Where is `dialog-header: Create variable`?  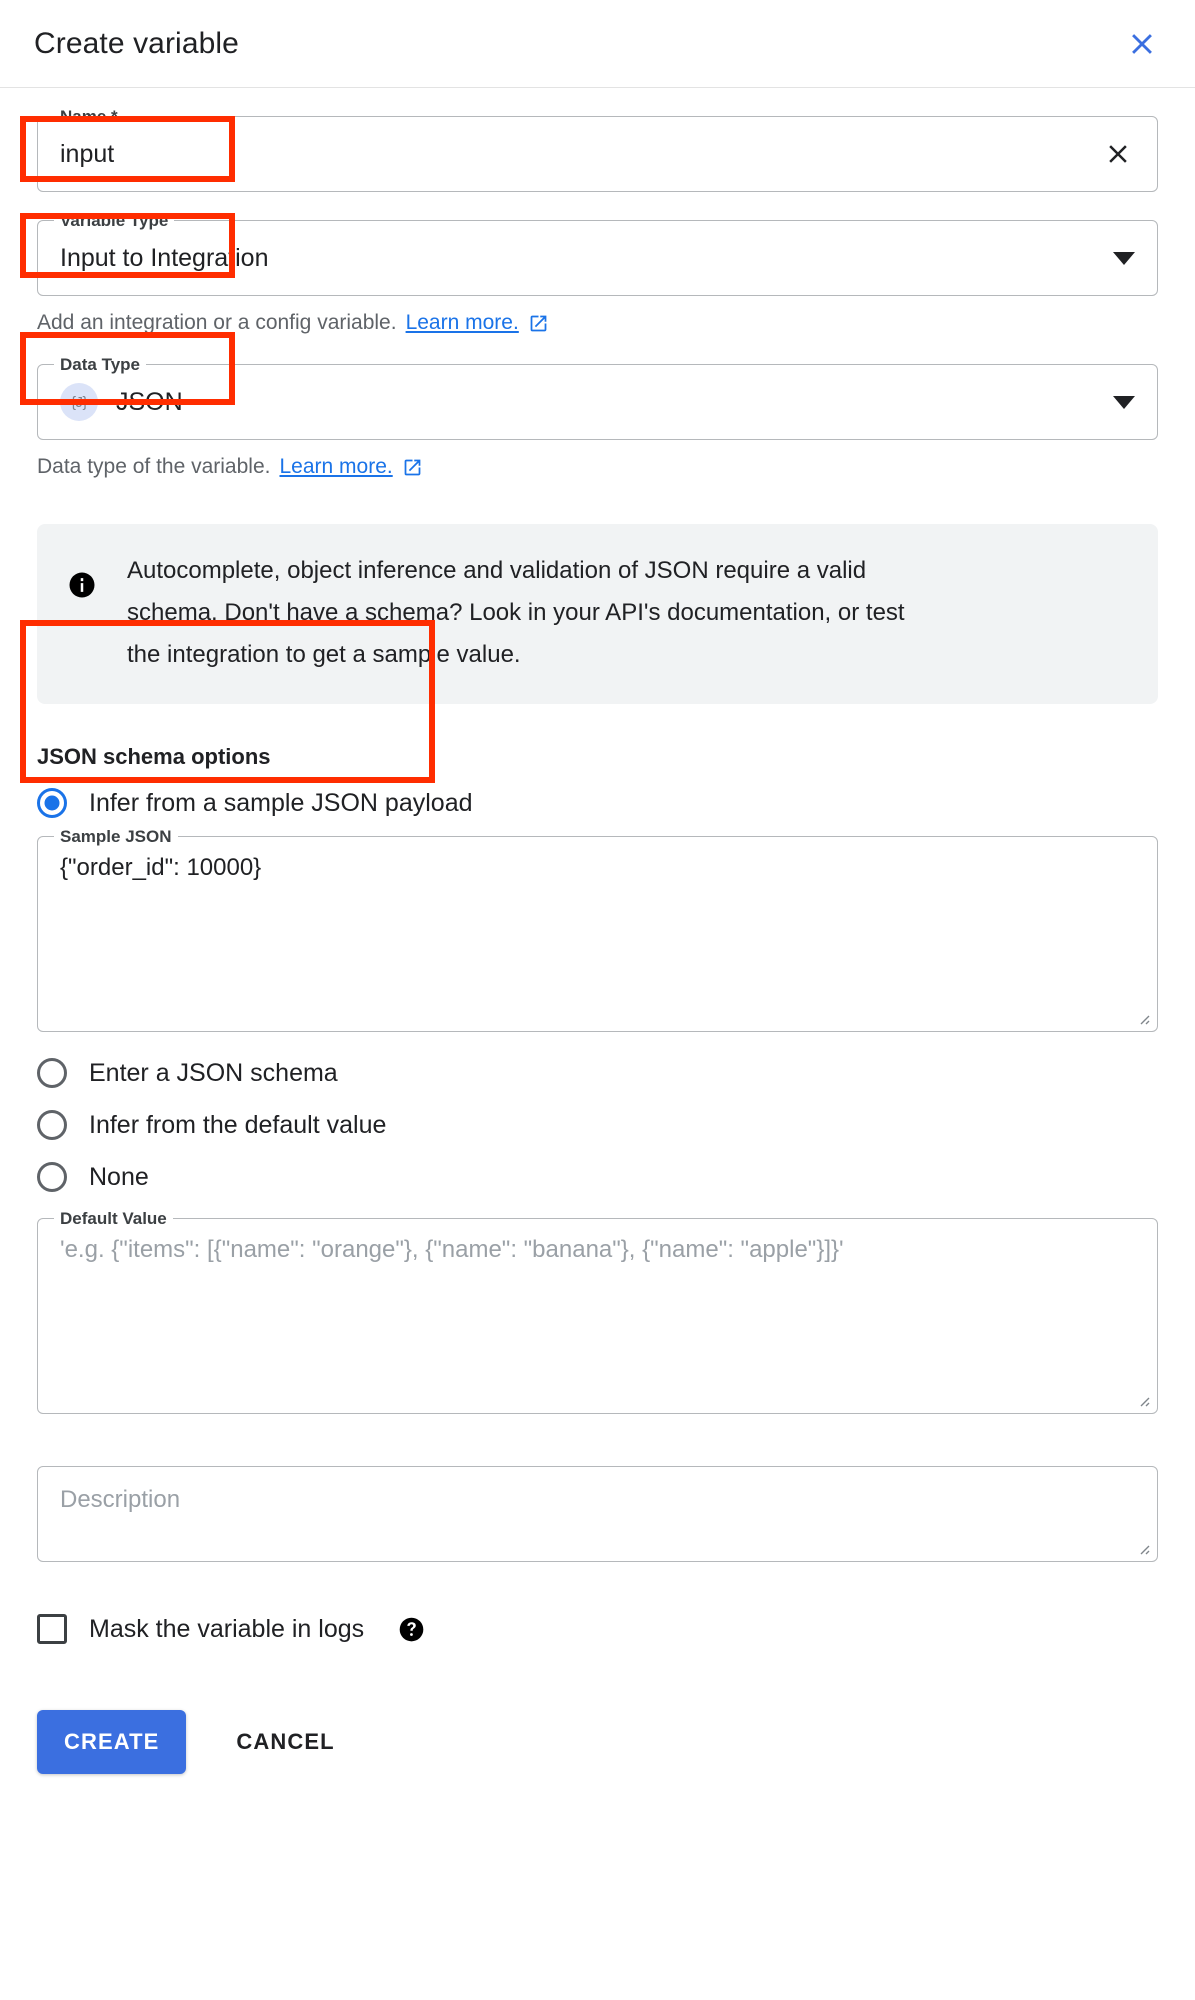 dialog-header: Create variable is located at coordinates (597, 44).